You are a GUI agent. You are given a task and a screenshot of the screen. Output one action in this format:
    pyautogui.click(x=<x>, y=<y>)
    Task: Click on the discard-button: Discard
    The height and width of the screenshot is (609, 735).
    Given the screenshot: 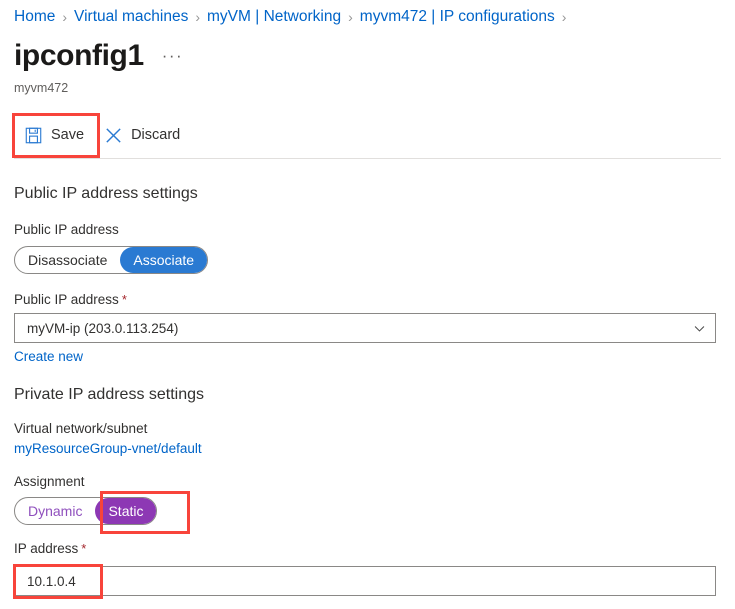 What is the action you would take?
    pyautogui.click(x=142, y=135)
    